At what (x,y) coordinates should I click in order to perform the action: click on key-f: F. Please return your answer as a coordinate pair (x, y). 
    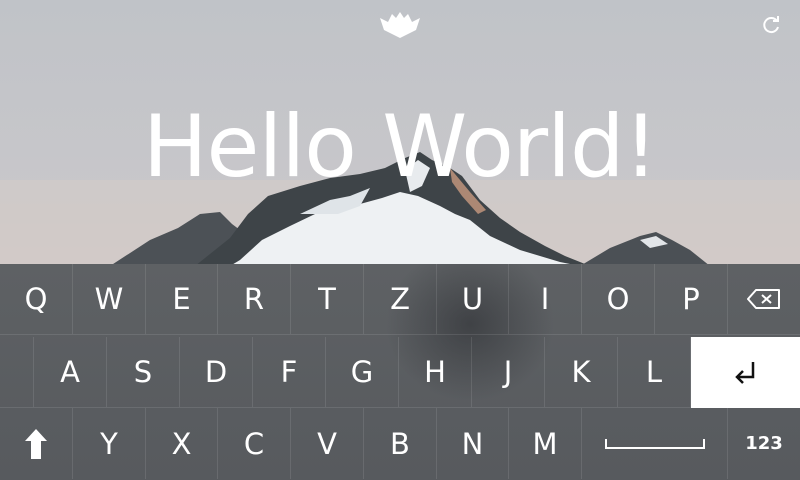
    Looking at the image, I should click on (289, 372).